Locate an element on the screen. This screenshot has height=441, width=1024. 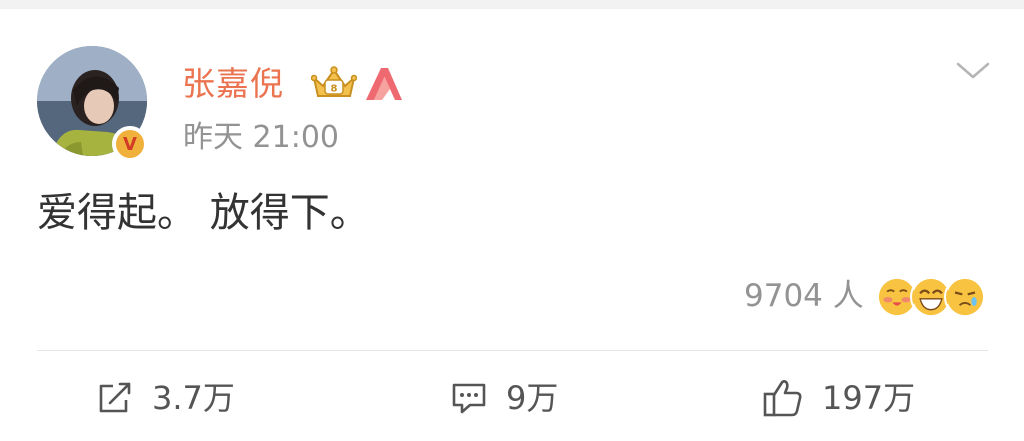
comment-icon is located at coordinates (469, 398).